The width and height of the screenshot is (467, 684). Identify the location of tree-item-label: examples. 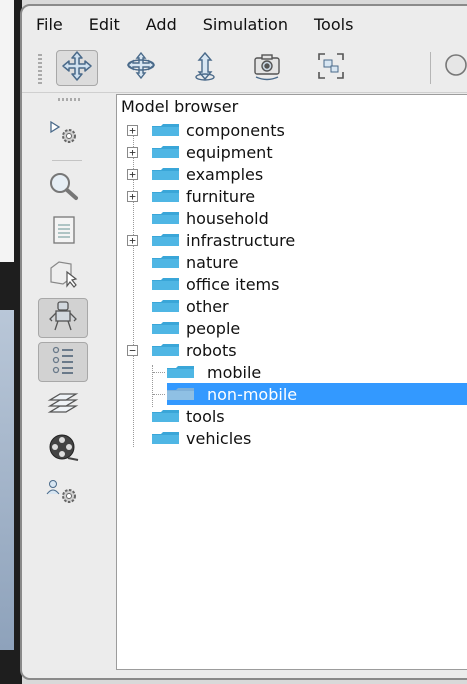
(225, 174).